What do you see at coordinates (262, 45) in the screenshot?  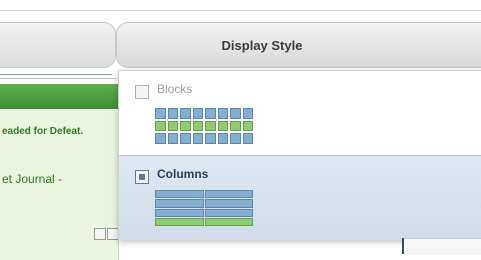 I see `display-style-label: Display Style` at bounding box center [262, 45].